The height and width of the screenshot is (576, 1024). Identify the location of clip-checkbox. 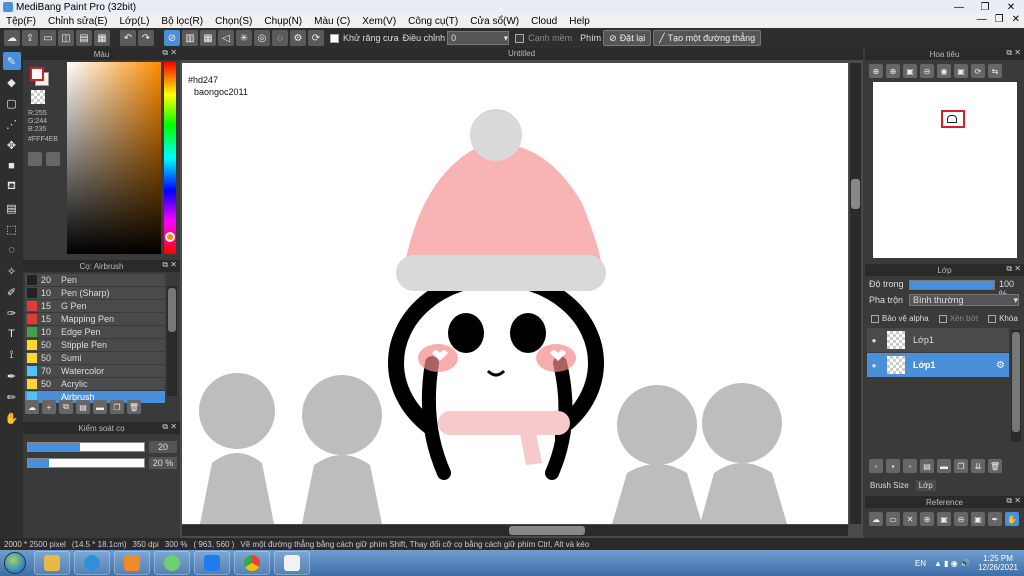
(942, 318).